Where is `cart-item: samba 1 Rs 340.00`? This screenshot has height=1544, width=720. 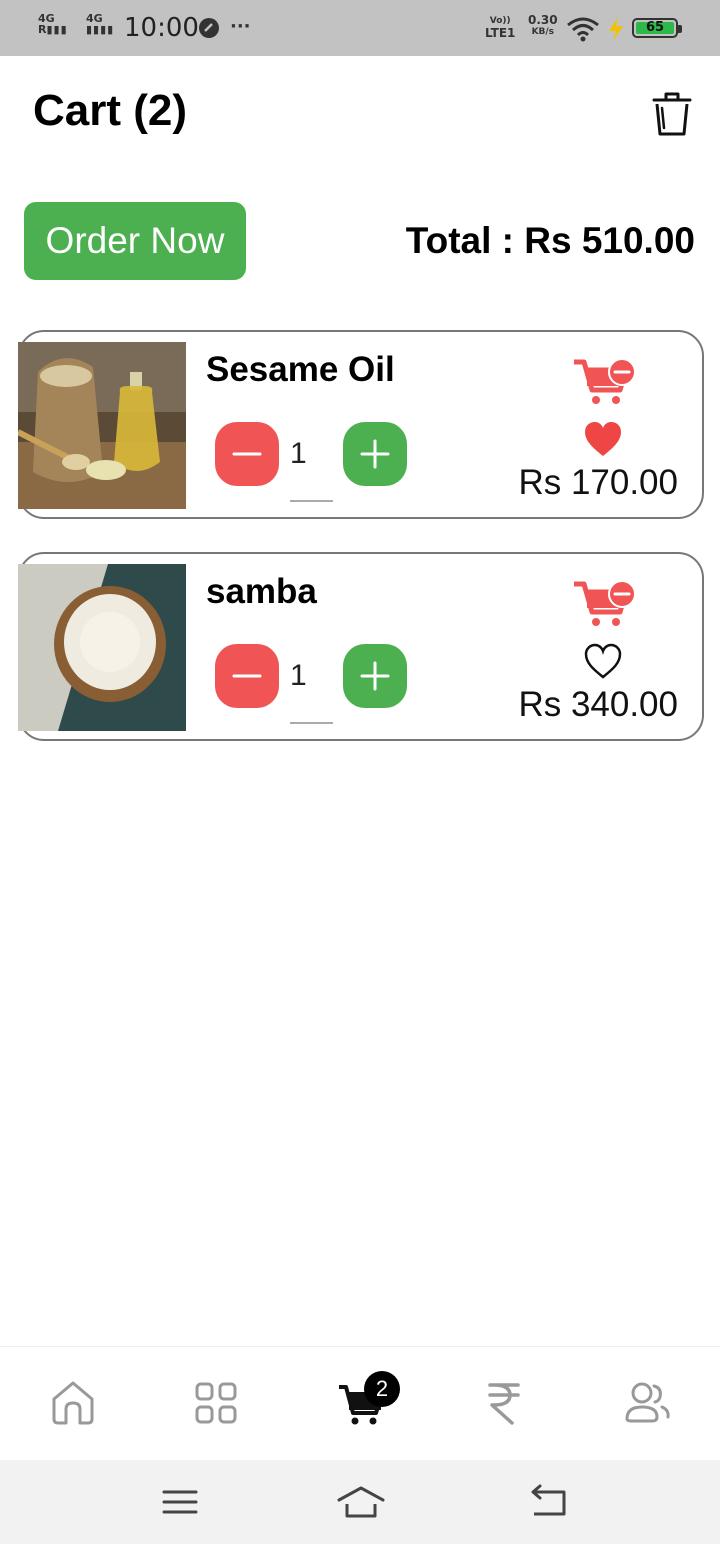
cart-item: samba 1 Rs 340.00 is located at coordinates (361, 646).